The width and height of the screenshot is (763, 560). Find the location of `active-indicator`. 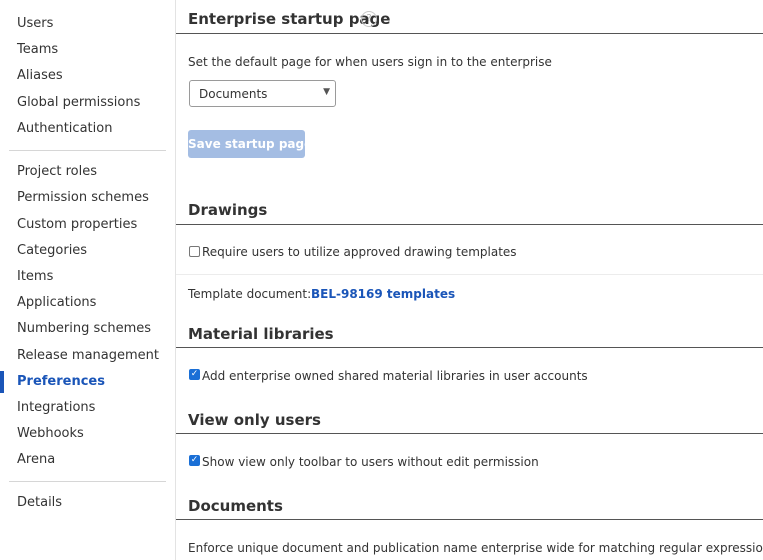

active-indicator is located at coordinates (2, 382).